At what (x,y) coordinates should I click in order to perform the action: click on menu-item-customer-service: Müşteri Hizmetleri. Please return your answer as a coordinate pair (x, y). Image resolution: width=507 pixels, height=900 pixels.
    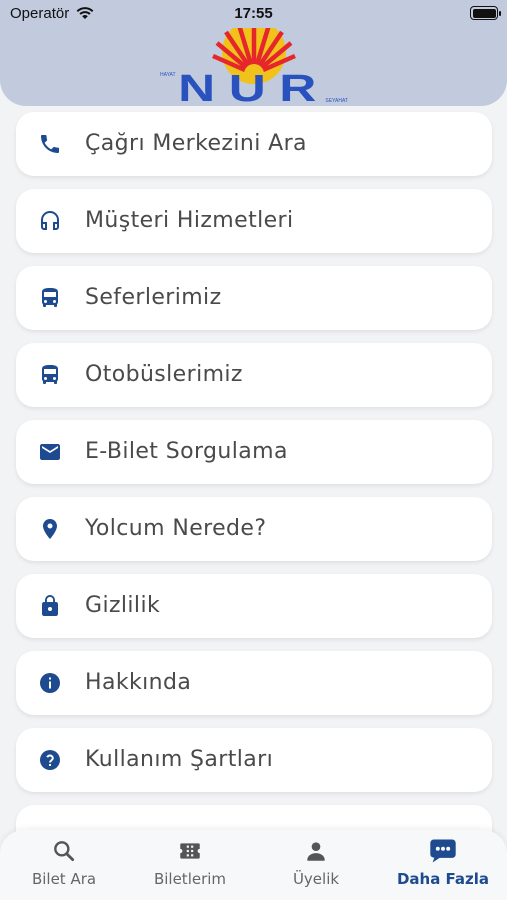
    Looking at the image, I should click on (254, 221).